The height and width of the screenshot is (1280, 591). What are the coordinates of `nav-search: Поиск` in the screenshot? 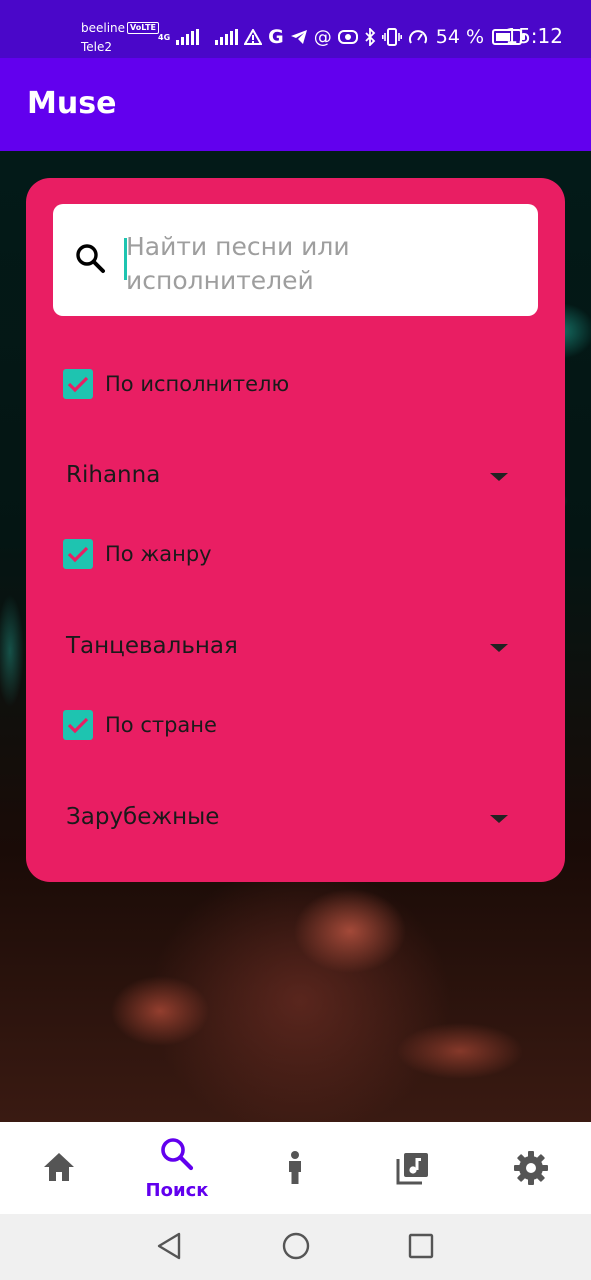 It's located at (177, 1168).